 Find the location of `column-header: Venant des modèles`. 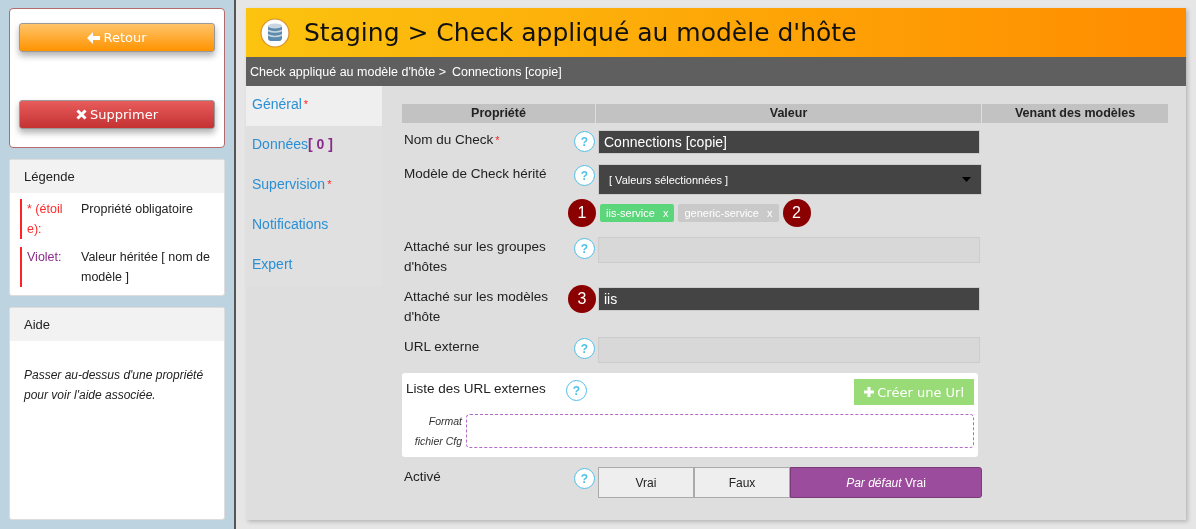

column-header: Venant des modèles is located at coordinates (1075, 113).